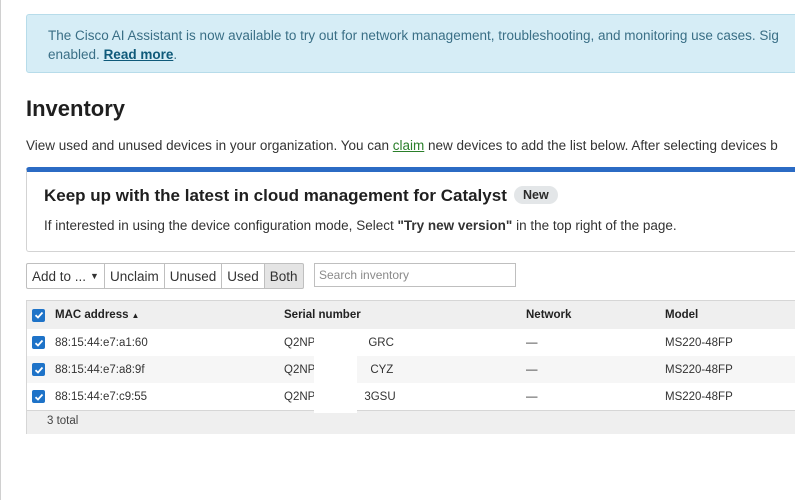 Image resolution: width=795 pixels, height=500 pixels. What do you see at coordinates (92, 315) in the screenshot?
I see `mac-header-label: MAC address` at bounding box center [92, 315].